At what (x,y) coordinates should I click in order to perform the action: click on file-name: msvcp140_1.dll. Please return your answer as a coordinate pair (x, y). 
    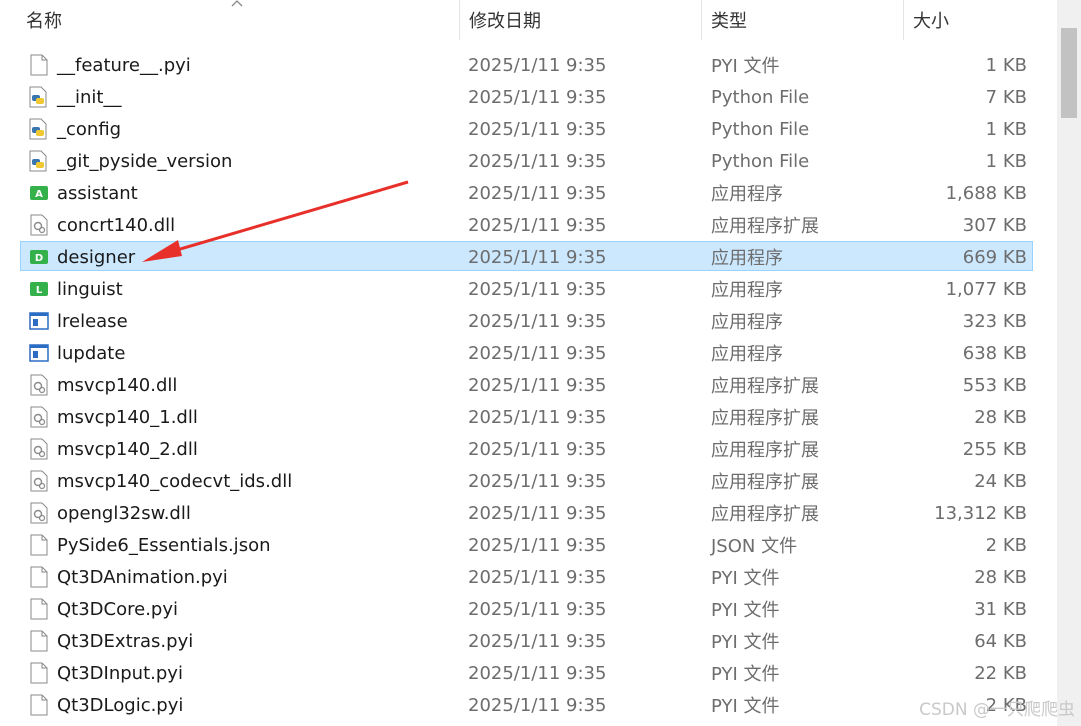
    Looking at the image, I should click on (127, 417).